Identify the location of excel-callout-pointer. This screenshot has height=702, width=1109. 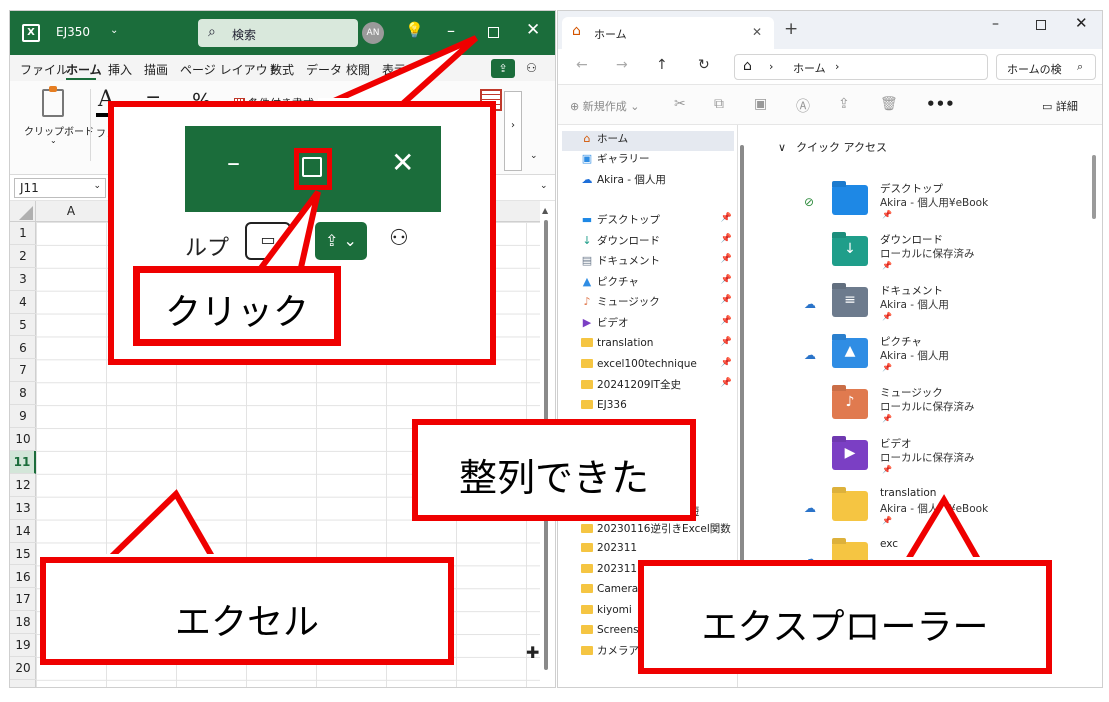
(160, 526).